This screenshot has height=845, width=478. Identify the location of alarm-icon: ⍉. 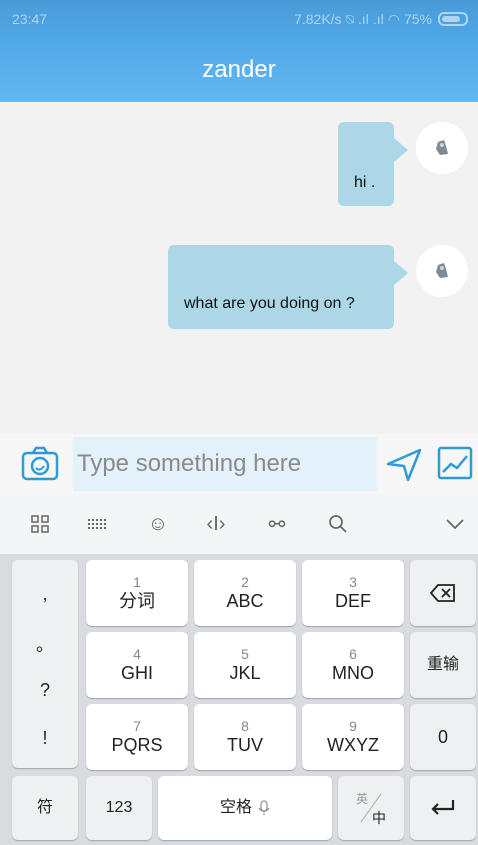
(349, 18).